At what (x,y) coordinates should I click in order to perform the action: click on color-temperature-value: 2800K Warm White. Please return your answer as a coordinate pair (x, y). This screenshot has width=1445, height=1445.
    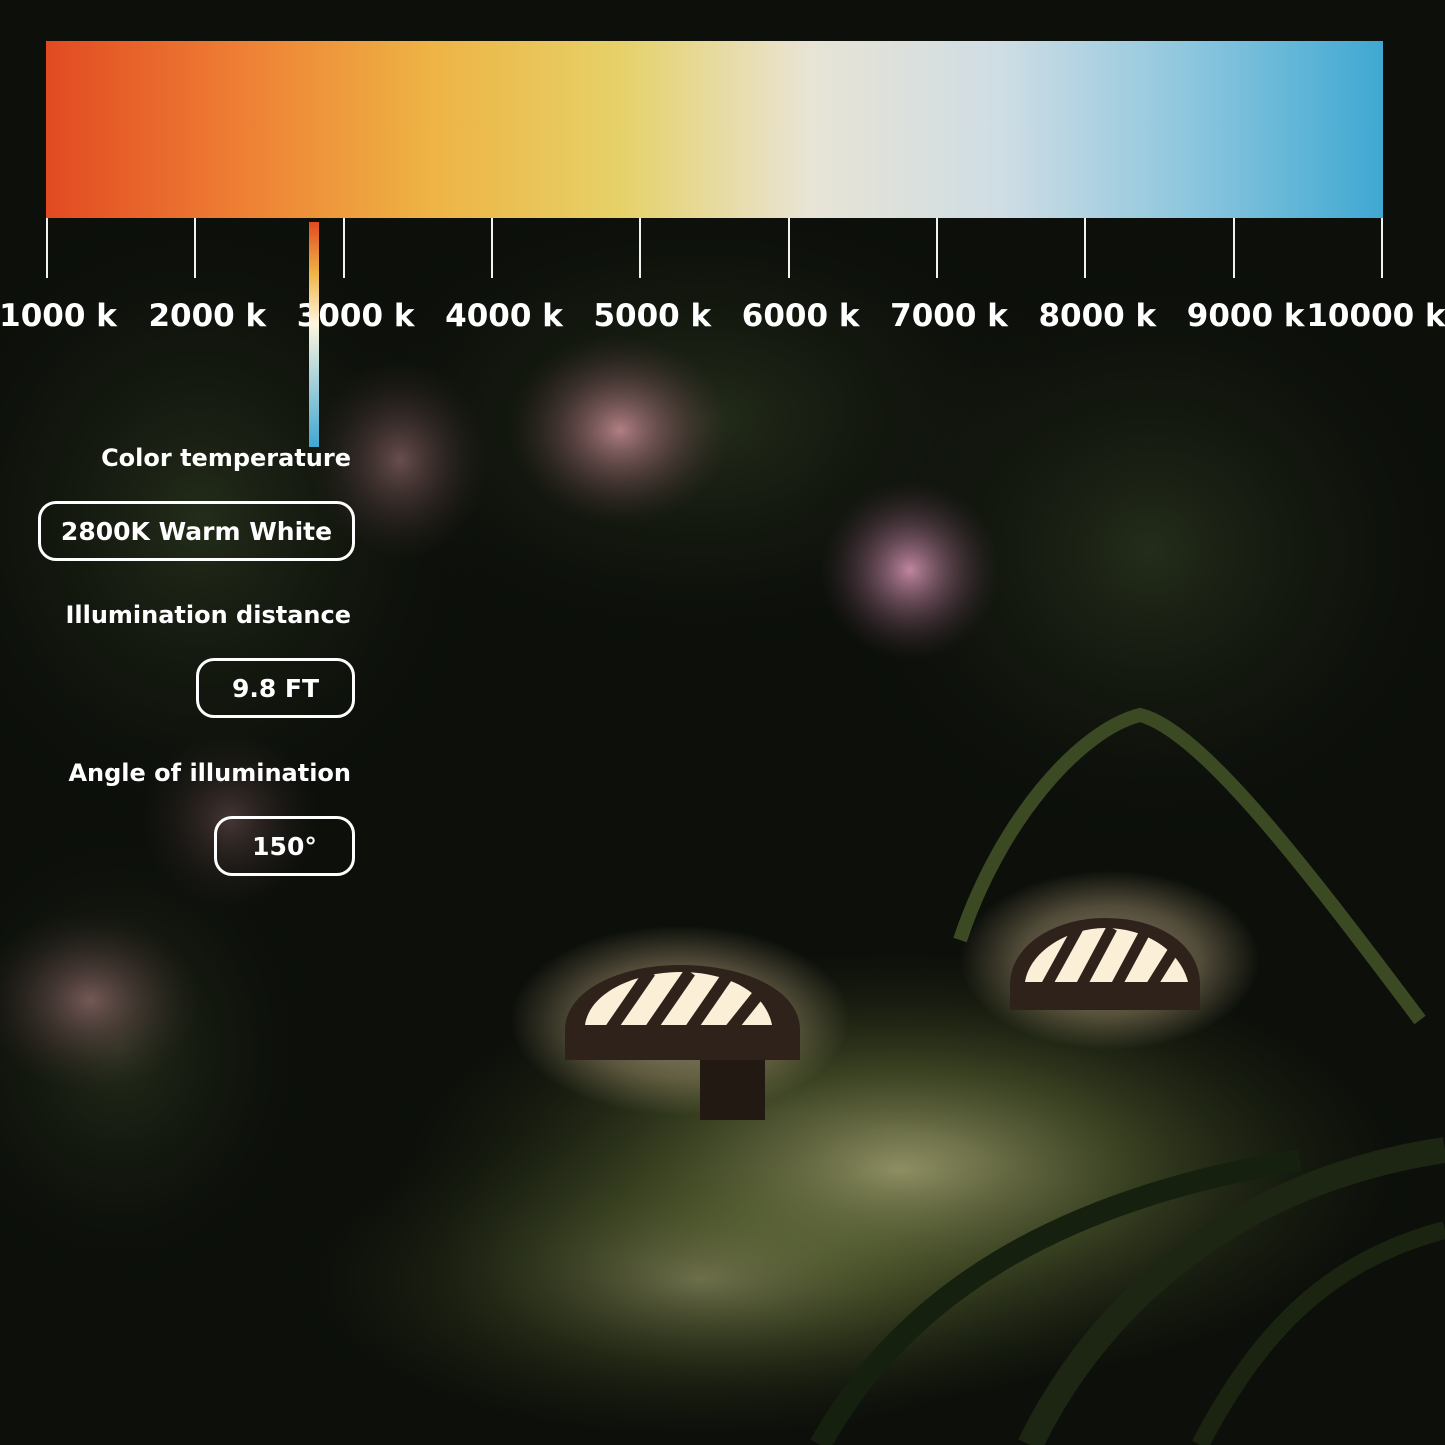
    Looking at the image, I should click on (196, 531).